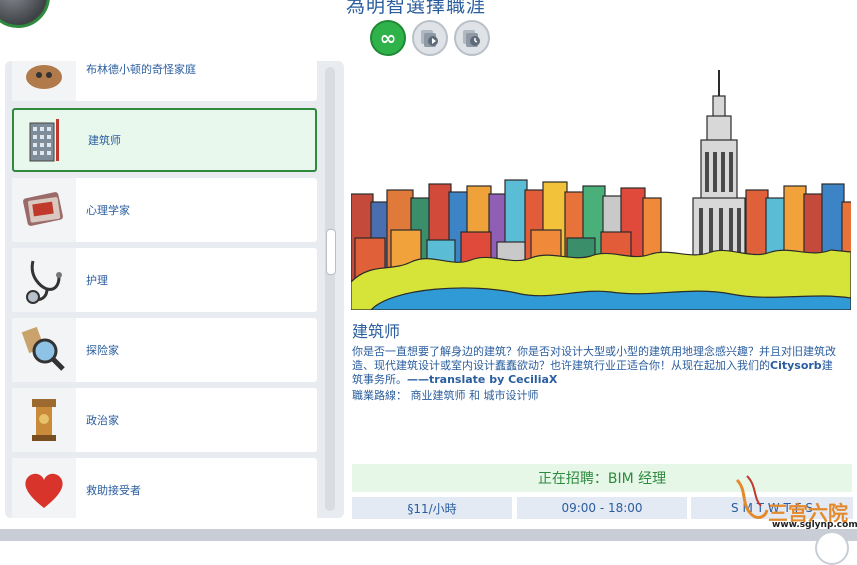 This screenshot has width=857, height=565. Describe the element at coordinates (164, 420) in the screenshot. I see `career-item-politician: 政治家` at that location.